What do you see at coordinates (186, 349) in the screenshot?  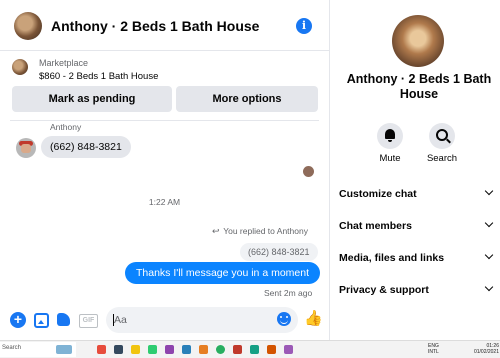 I see `vscode-icon` at bounding box center [186, 349].